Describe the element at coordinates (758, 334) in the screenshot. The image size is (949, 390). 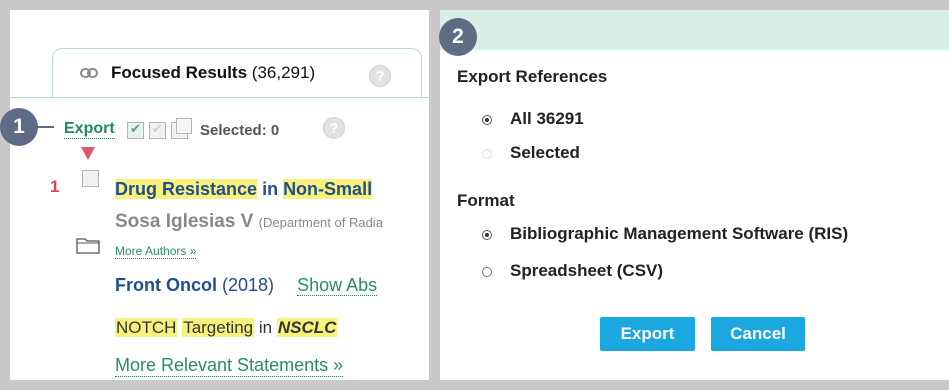
I see `cancel-button: Cancel` at that location.